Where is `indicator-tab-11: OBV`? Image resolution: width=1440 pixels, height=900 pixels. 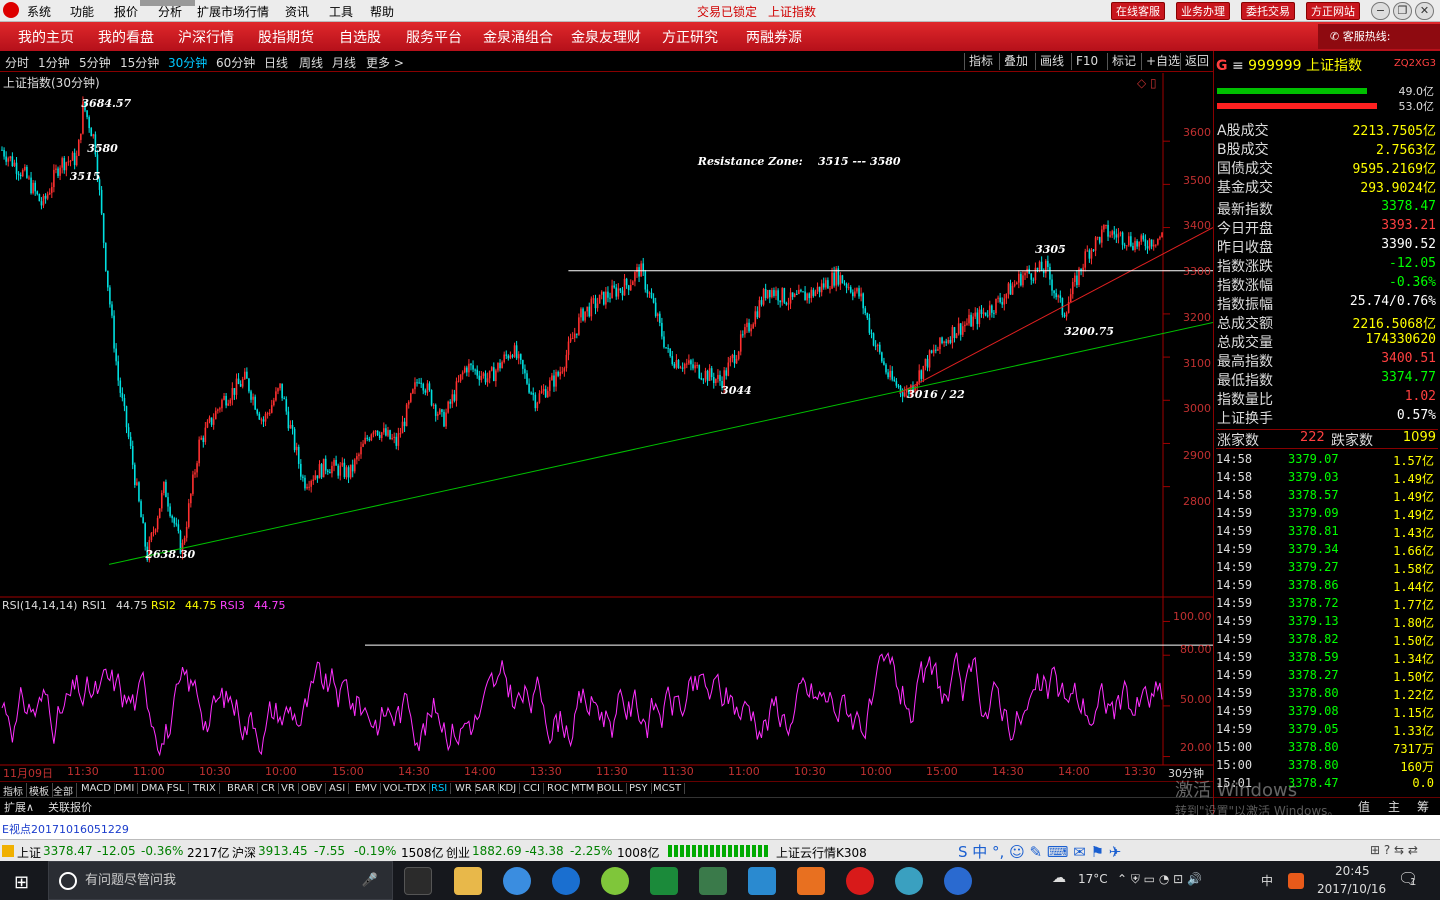 indicator-tab-11: OBV is located at coordinates (312, 788).